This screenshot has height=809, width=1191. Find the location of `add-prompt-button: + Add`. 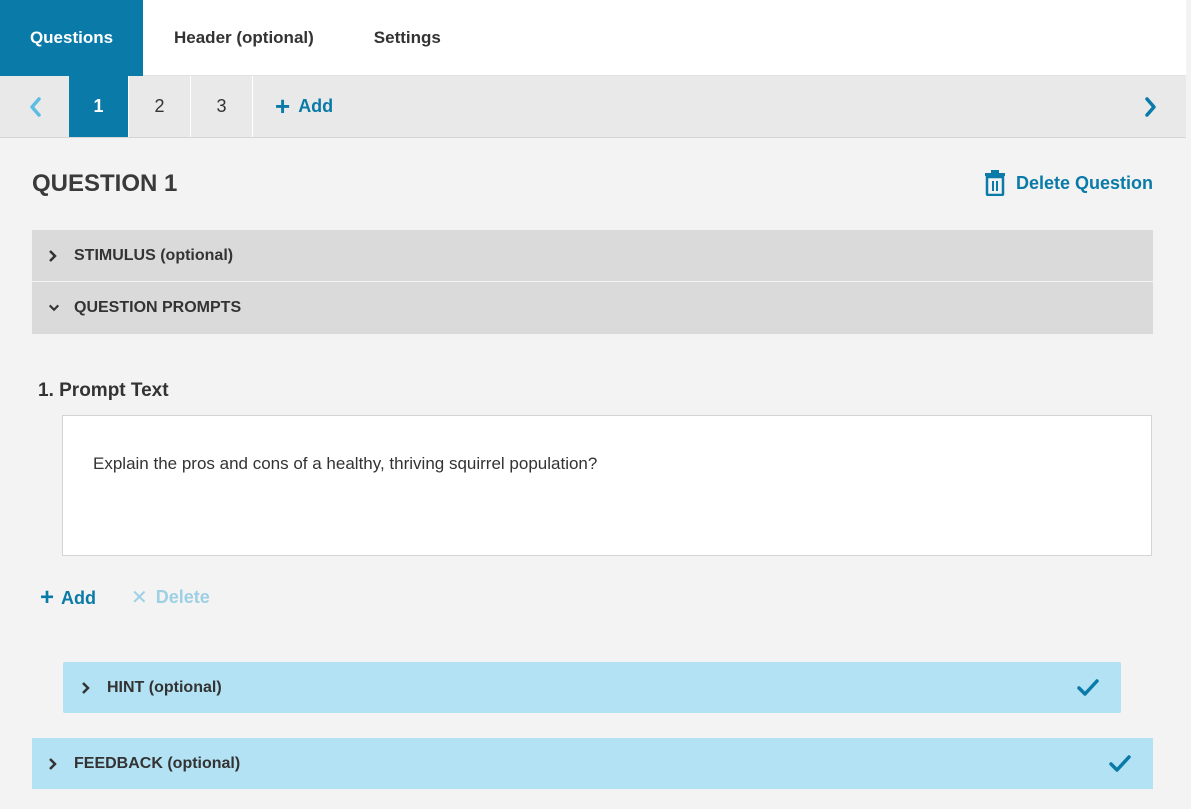

add-prompt-button: + Add is located at coordinates (68, 598).